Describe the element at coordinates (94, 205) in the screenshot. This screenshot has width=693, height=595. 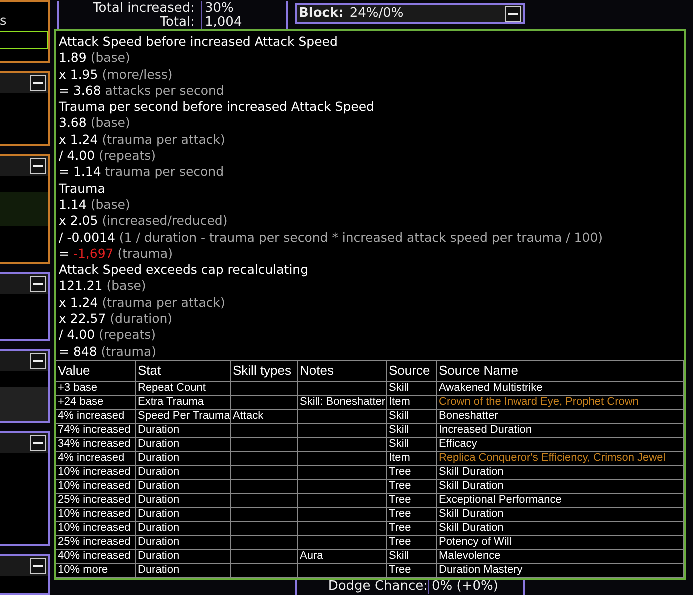
I see `formula-line: 1.14 (base)` at that location.